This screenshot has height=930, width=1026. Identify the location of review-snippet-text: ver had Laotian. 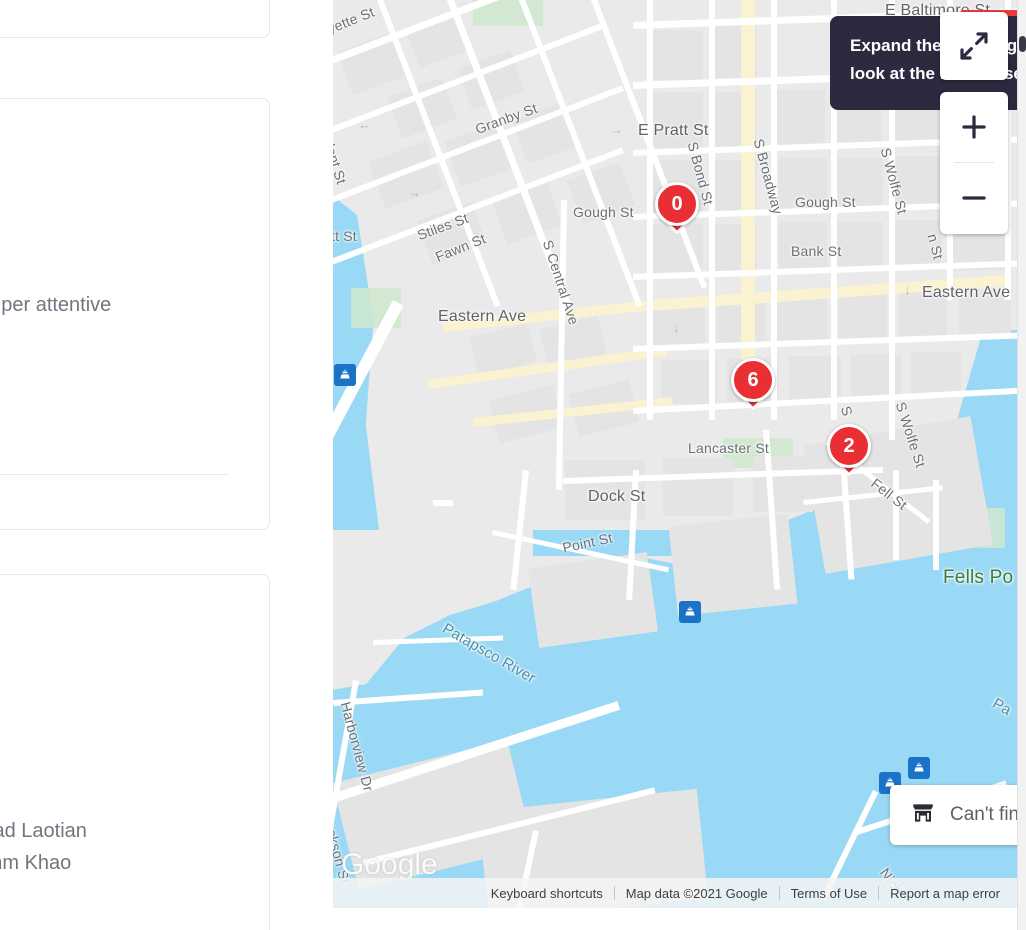
(43, 831).